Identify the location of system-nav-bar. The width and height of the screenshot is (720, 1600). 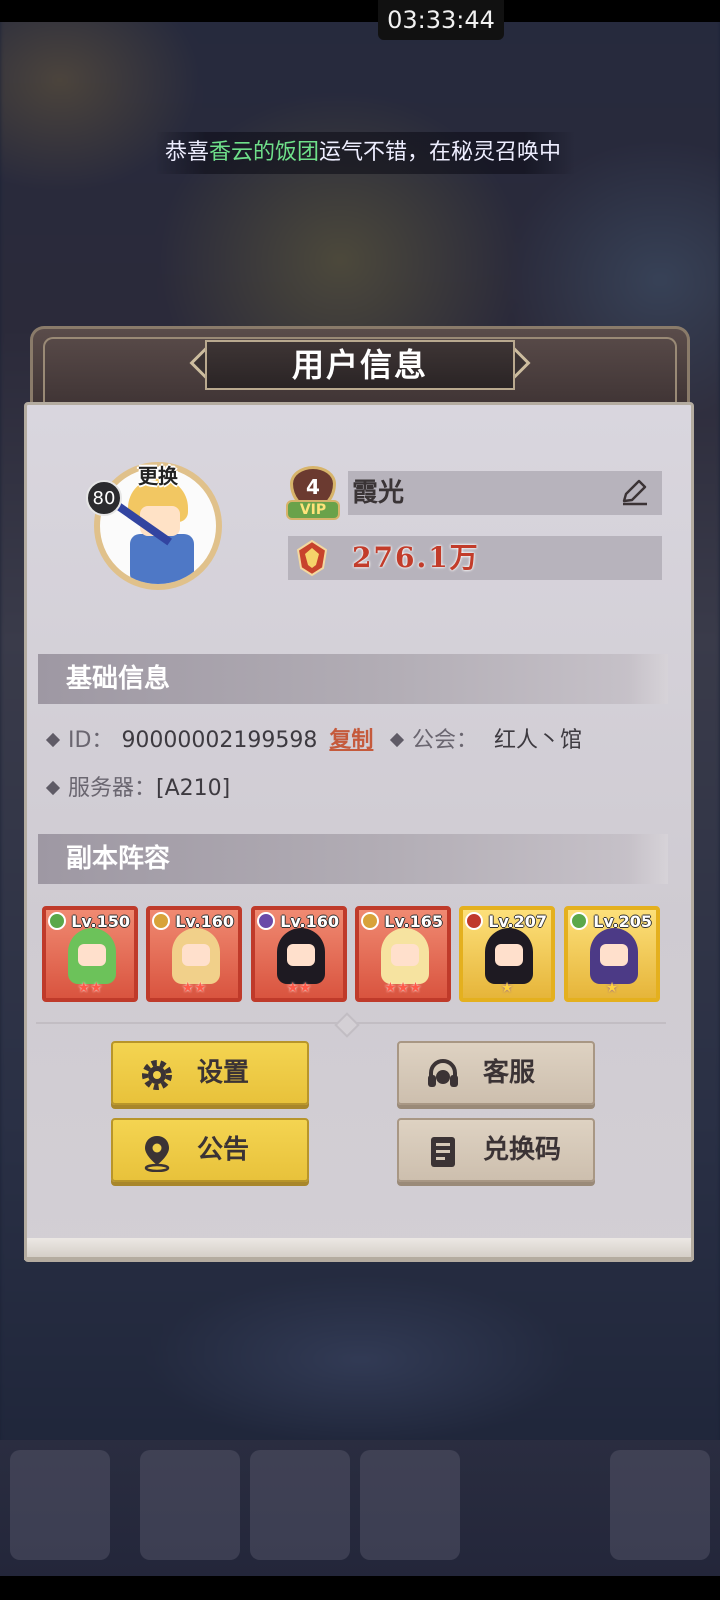
(360, 1588).